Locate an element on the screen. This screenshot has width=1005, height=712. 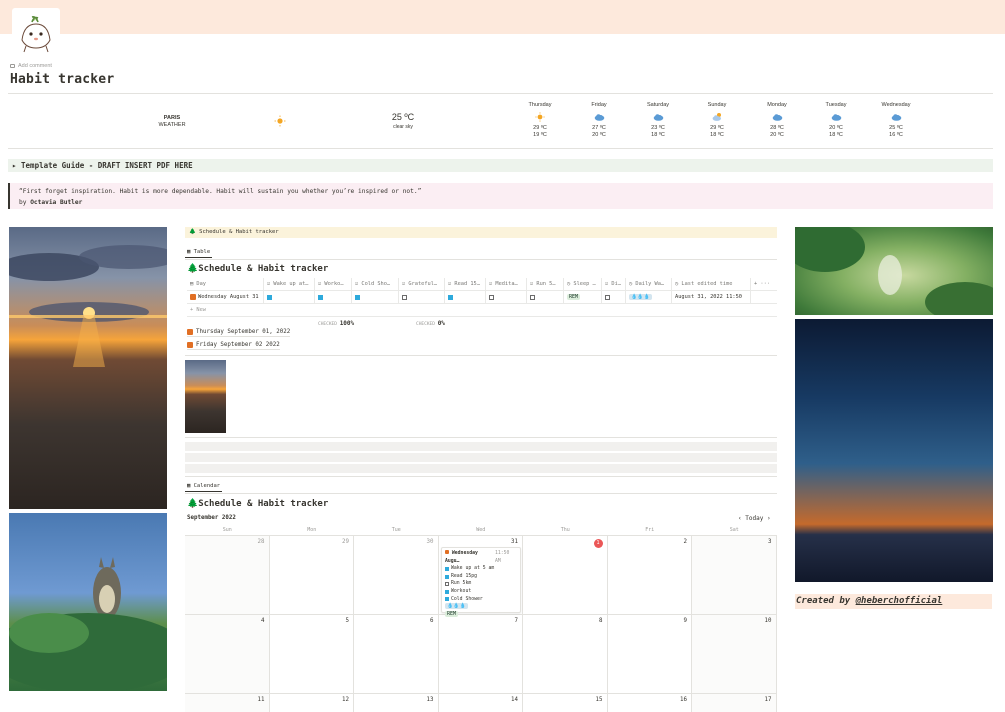
card-sleep-tag: REM is located at coordinates (452, 613).